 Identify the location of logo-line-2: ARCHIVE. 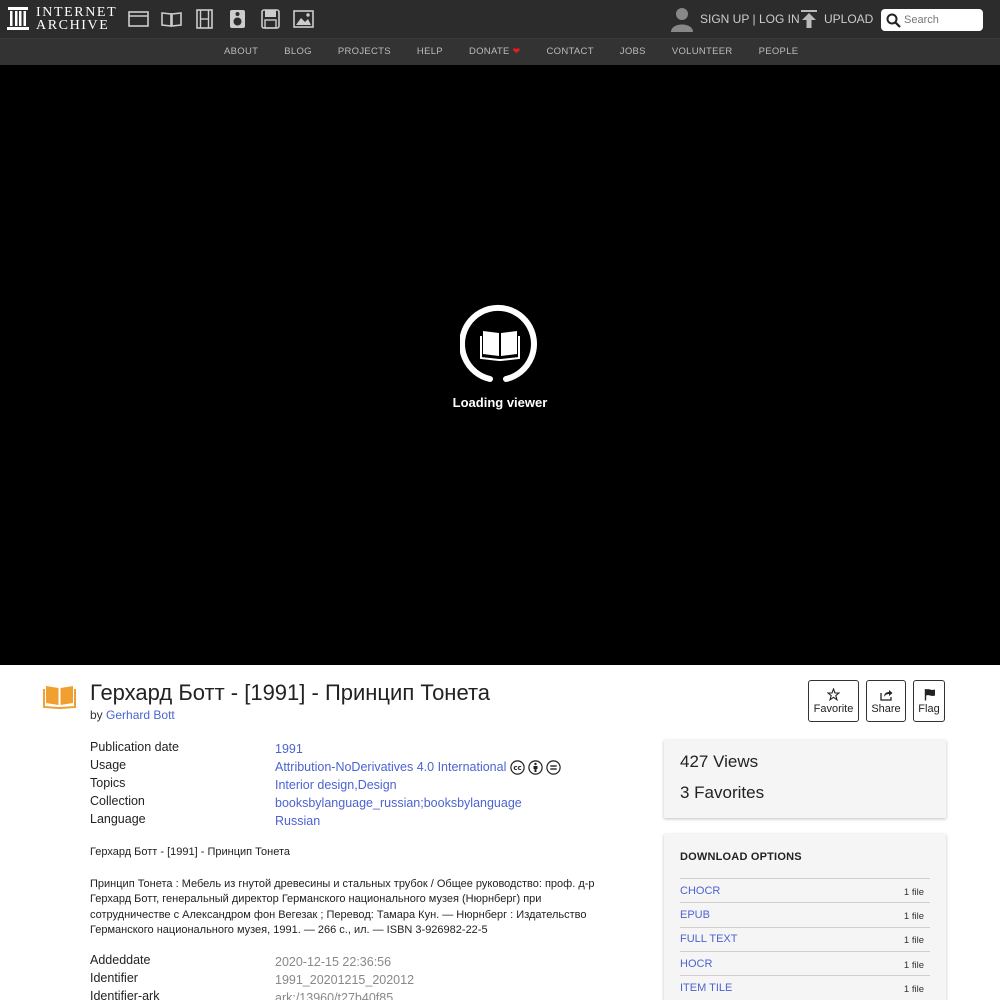
(73, 25).